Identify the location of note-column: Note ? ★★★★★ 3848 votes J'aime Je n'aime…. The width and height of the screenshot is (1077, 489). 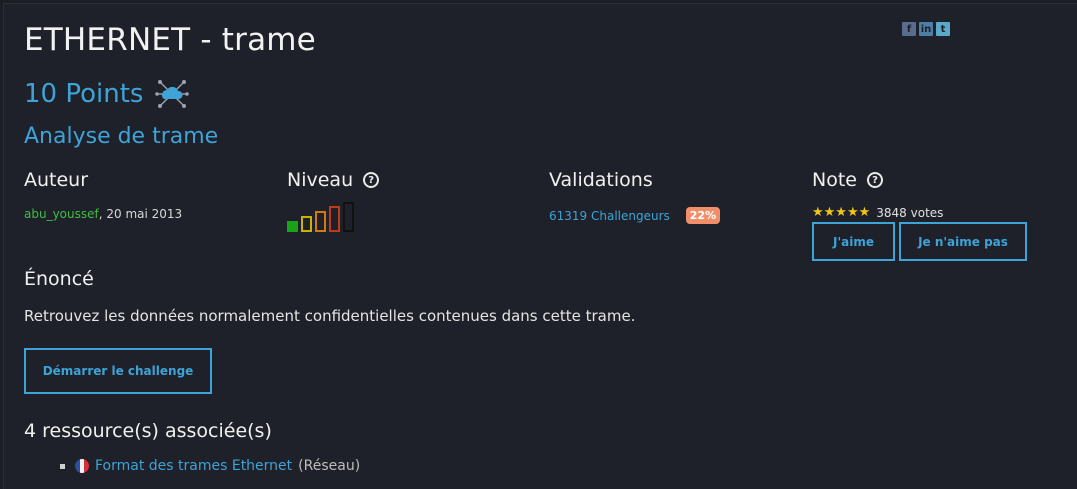
(919, 215).